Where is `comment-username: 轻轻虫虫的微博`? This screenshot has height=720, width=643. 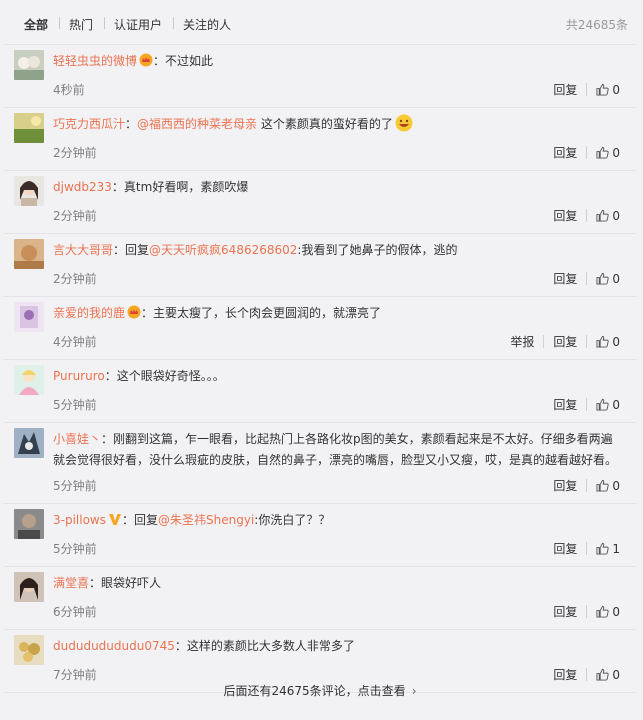
comment-username: 轻轻虫虫的微博 is located at coordinates (95, 61).